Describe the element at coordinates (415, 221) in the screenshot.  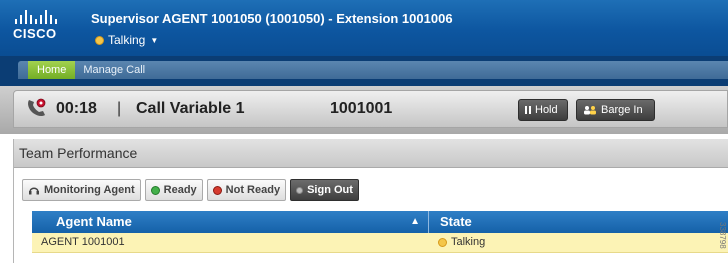
I see `sort-ascending-icon: ▲` at that location.